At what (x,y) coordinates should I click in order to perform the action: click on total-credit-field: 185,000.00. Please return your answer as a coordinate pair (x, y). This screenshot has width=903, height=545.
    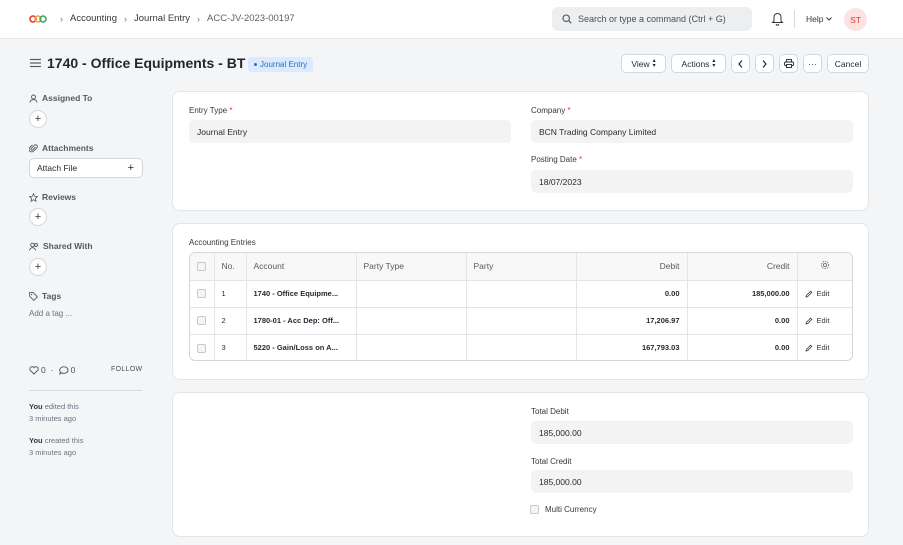
    Looking at the image, I should click on (692, 481).